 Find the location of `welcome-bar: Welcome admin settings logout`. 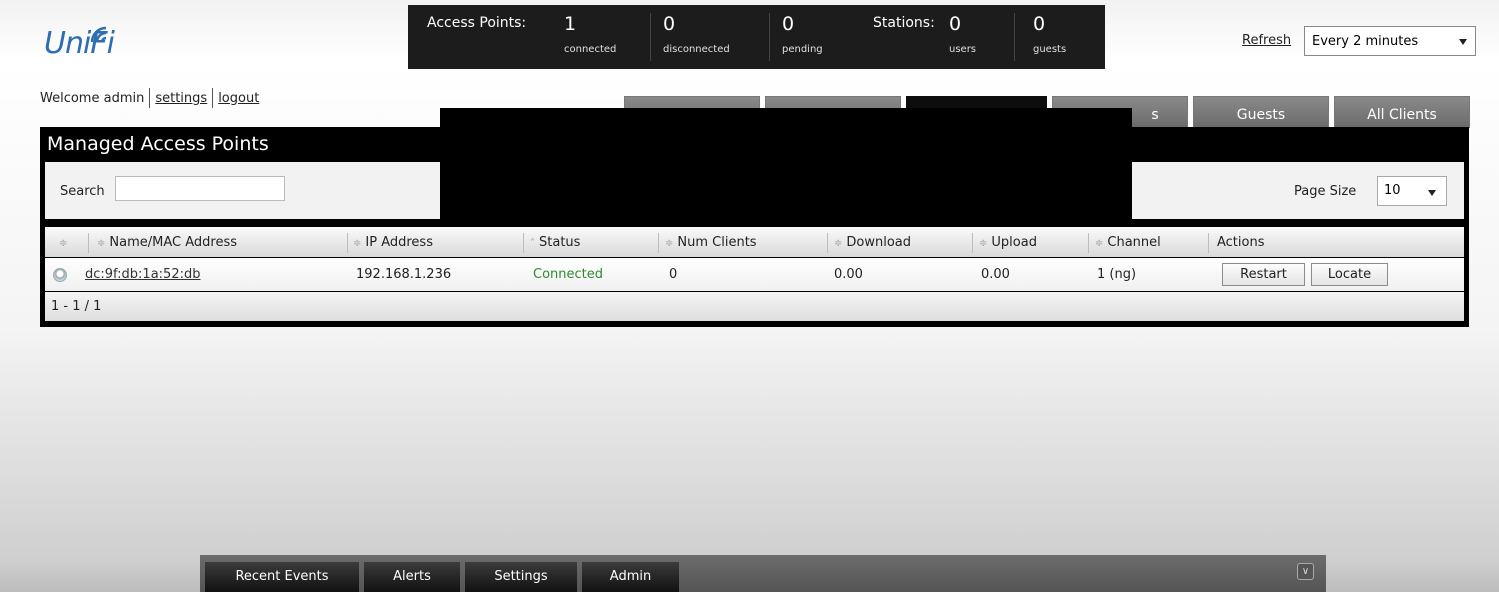

welcome-bar: Welcome admin settings logout is located at coordinates (149, 98).